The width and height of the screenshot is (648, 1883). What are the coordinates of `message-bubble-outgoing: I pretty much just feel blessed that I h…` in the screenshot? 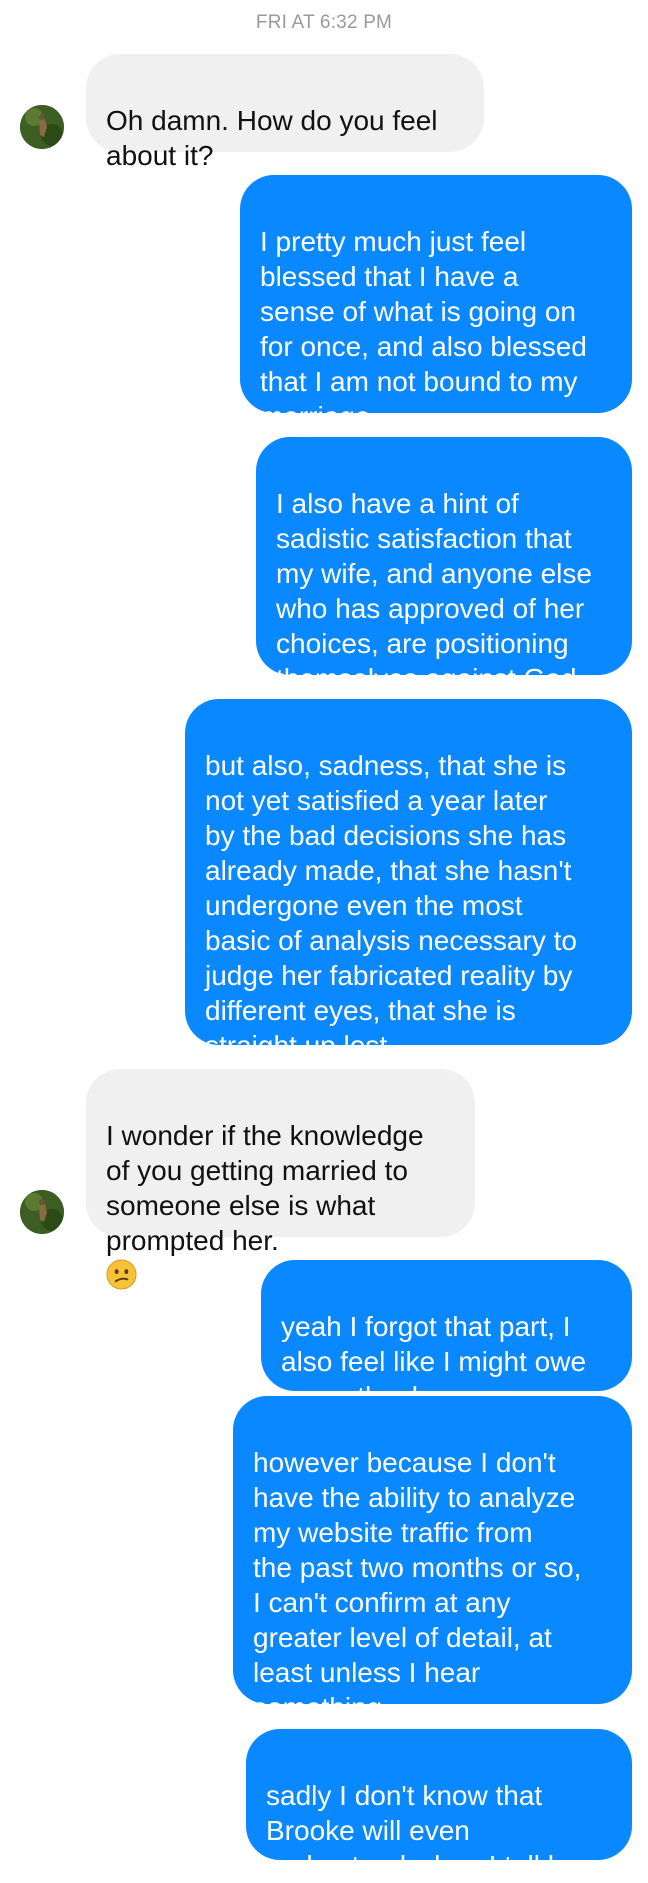 It's located at (436, 303).